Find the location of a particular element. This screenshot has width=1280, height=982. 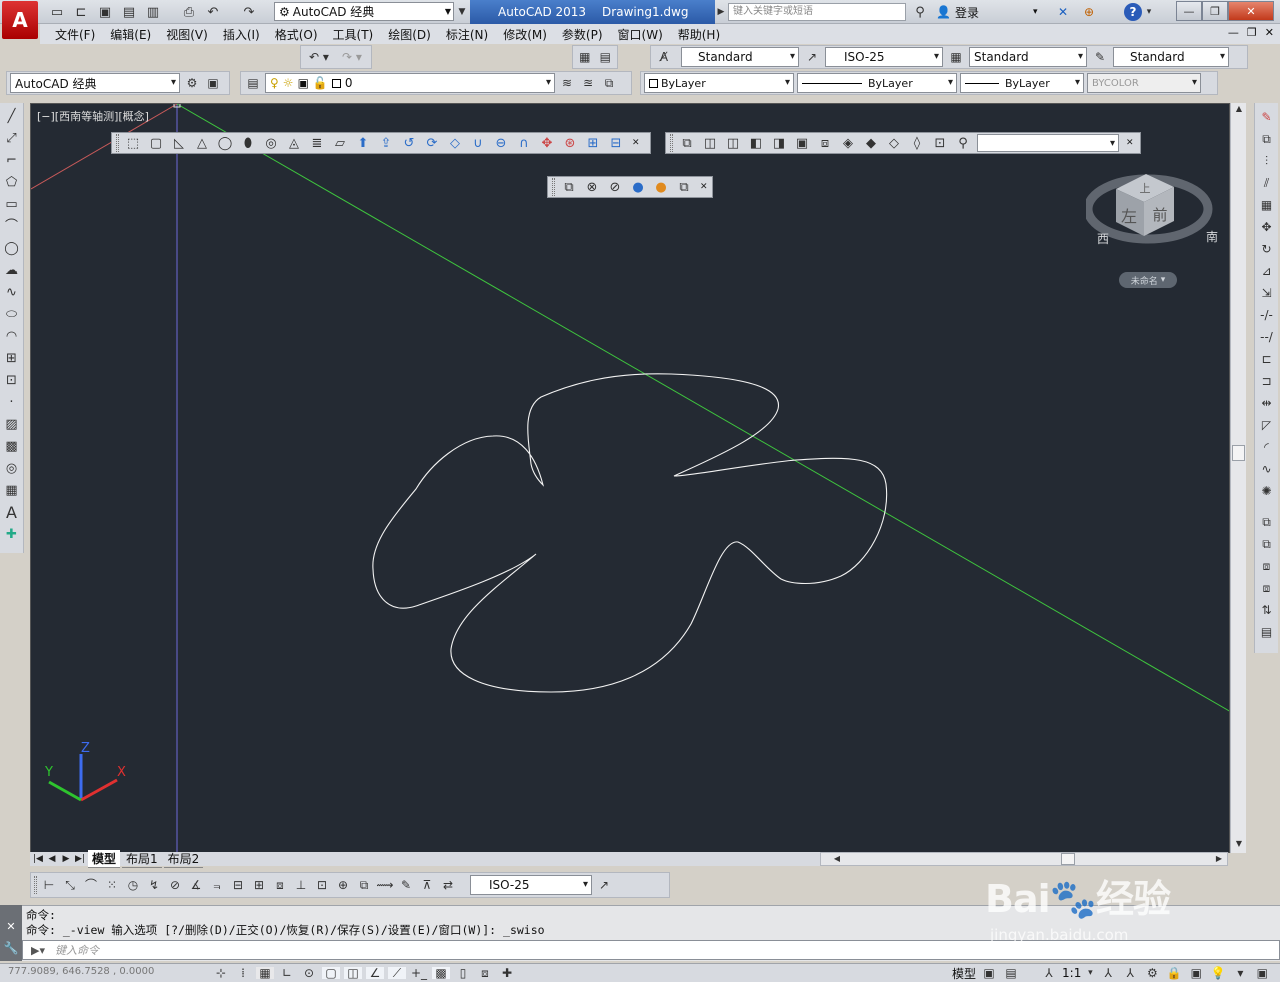

view-name-dropdown: 未命名 ▾ is located at coordinates (1148, 280).